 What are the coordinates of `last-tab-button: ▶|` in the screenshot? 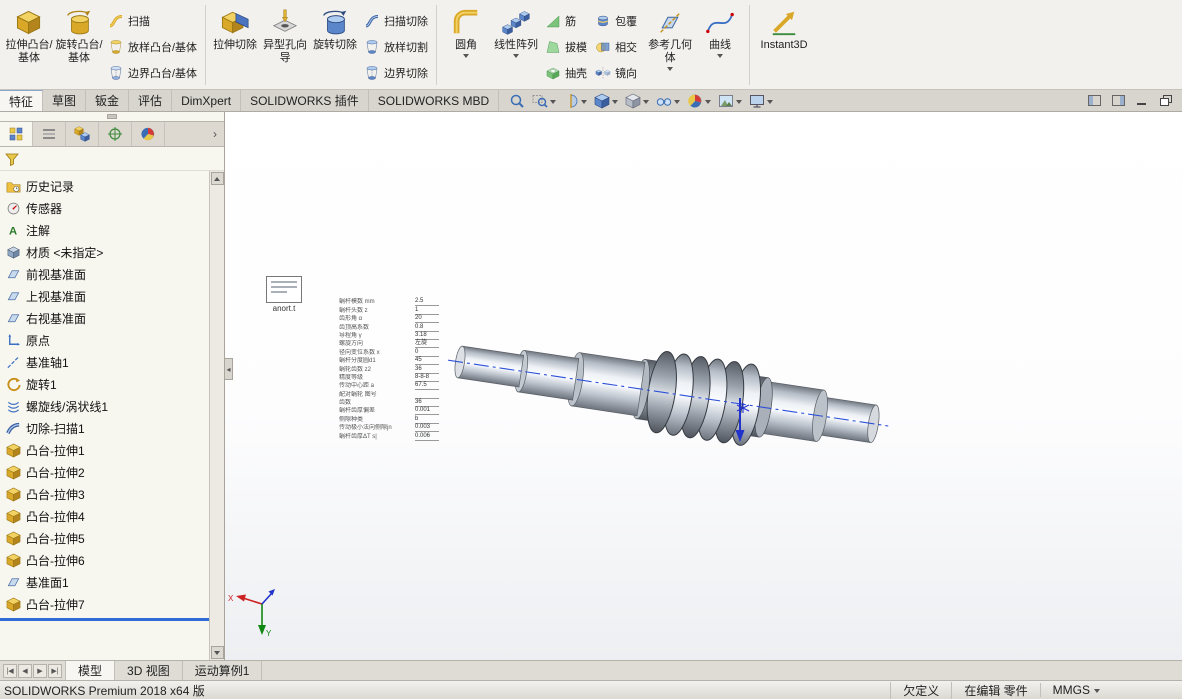 It's located at (55, 670).